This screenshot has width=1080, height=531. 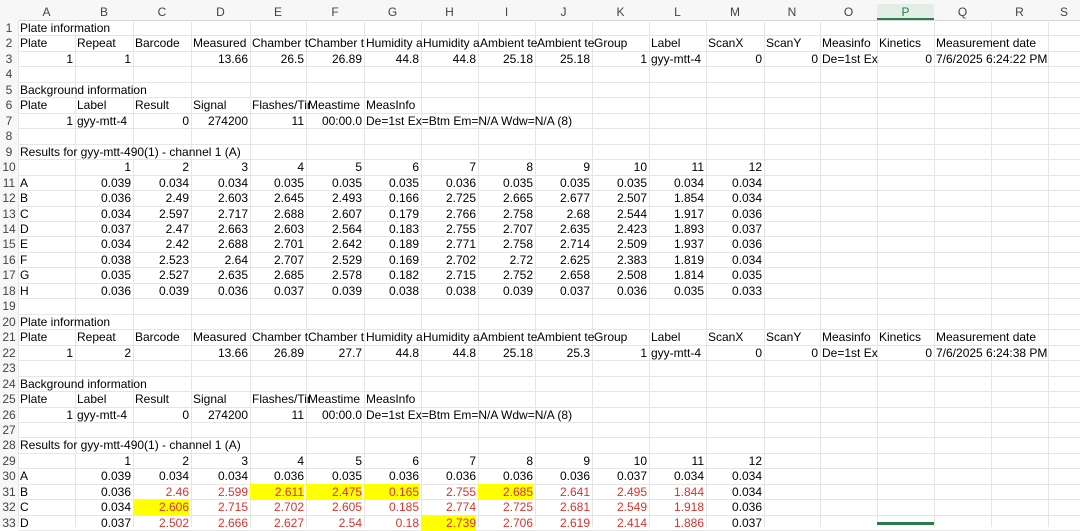 What do you see at coordinates (506, 198) in the screenshot?
I see `cell-i12: 2.665` at bounding box center [506, 198].